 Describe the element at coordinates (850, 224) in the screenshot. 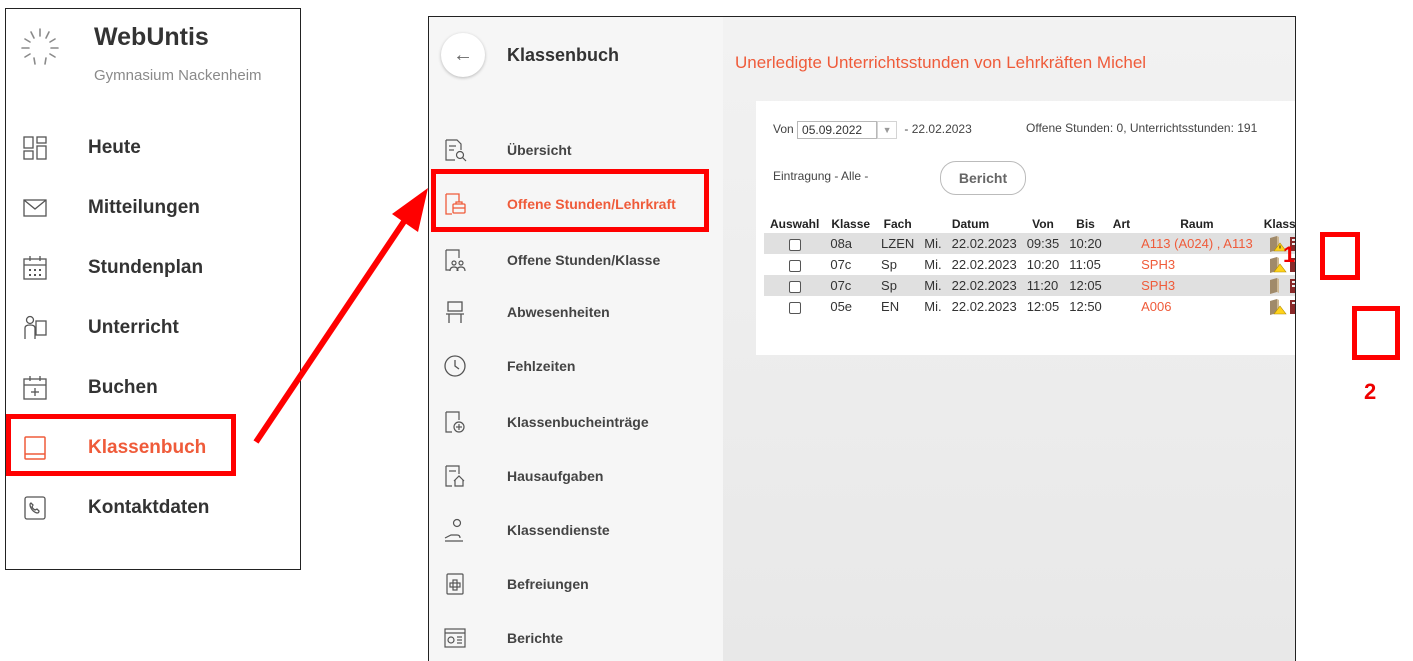

I see `column-header: Klasse` at that location.